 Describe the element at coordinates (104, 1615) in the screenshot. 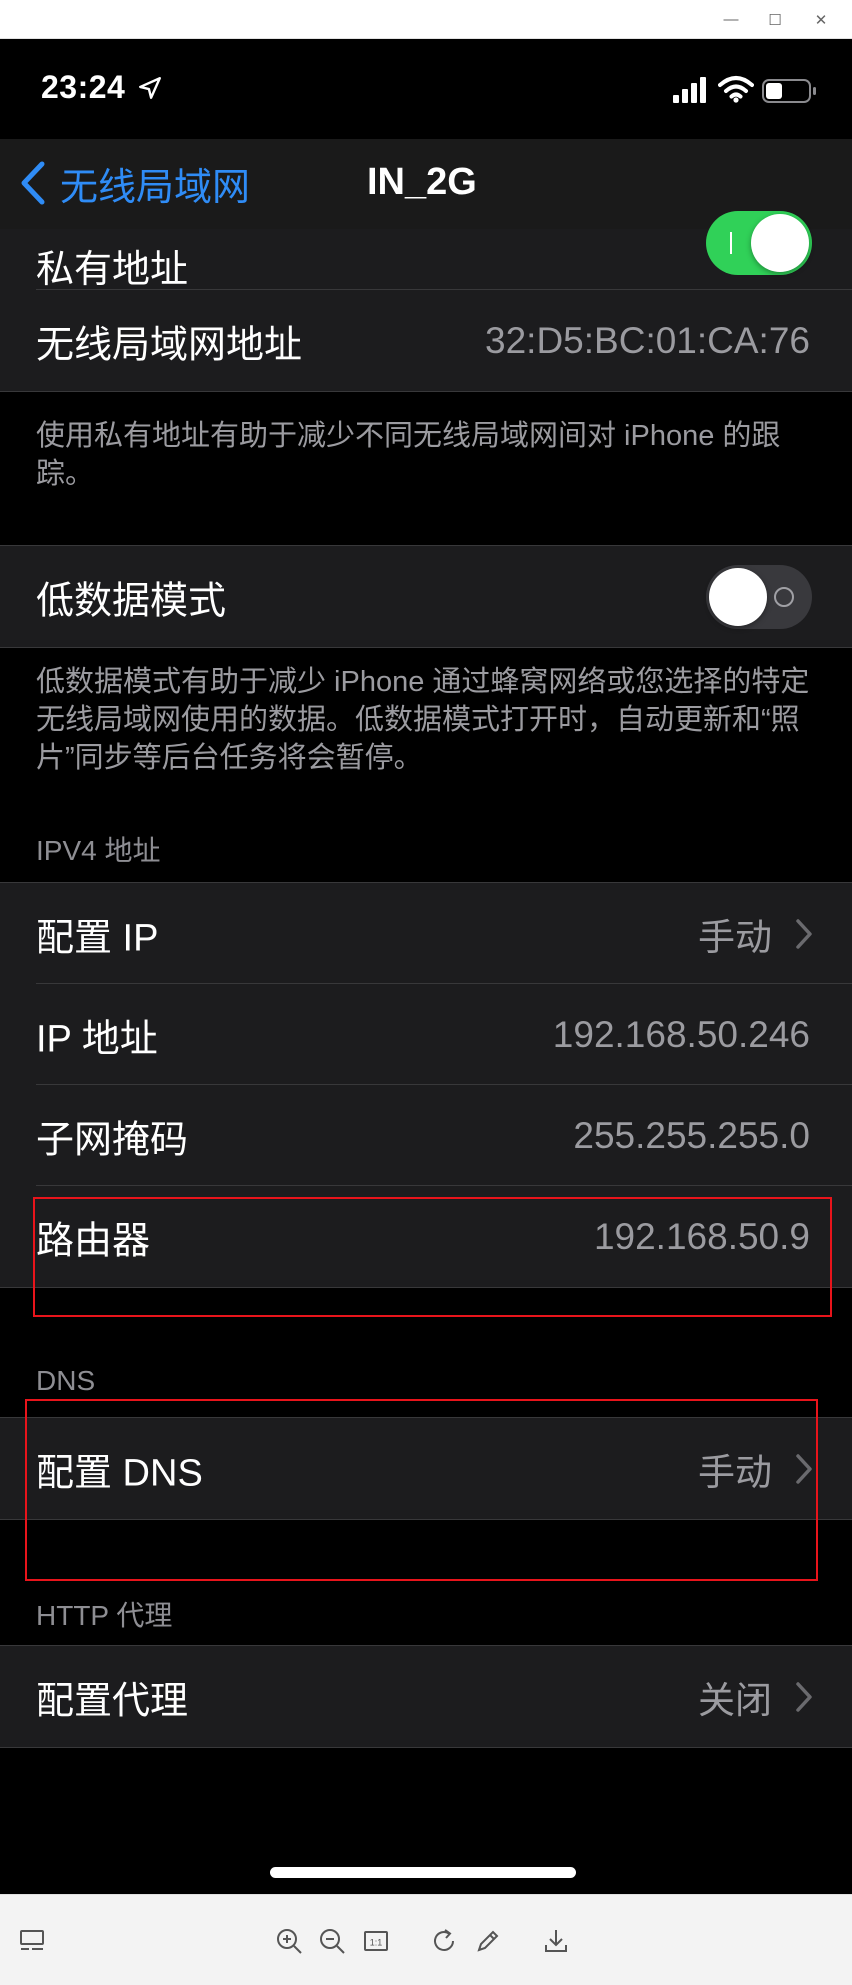

I see `http-proxy-section-header: HTTP 代理` at that location.